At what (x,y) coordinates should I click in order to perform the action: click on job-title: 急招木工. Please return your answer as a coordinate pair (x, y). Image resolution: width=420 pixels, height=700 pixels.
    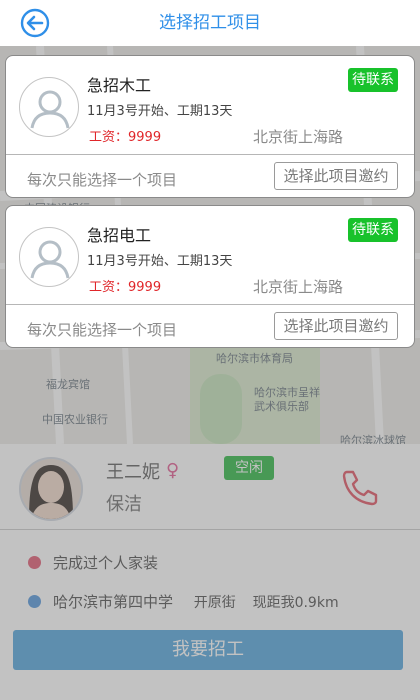
    Looking at the image, I should click on (119, 85).